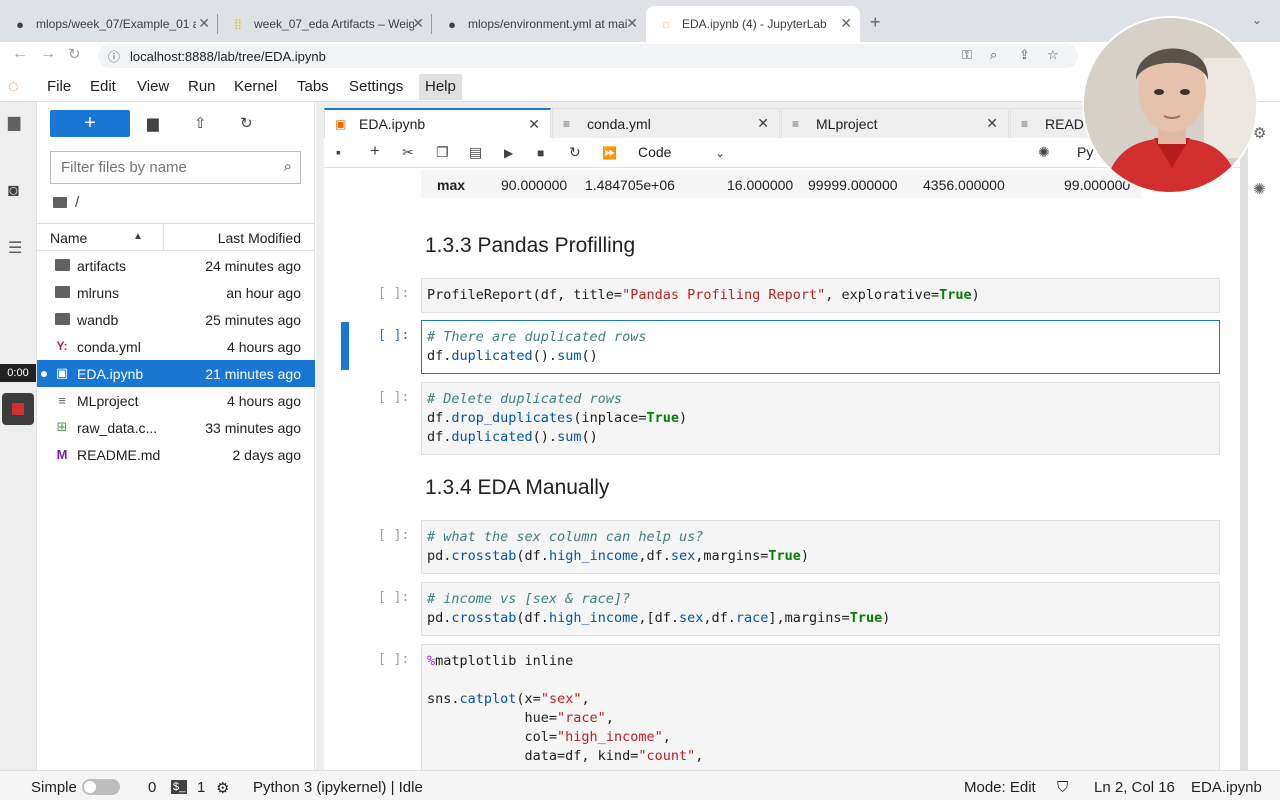 Image resolution: width=1280 pixels, height=800 pixels. What do you see at coordinates (451, 185) in the screenshot?
I see `row-label: max` at bounding box center [451, 185].